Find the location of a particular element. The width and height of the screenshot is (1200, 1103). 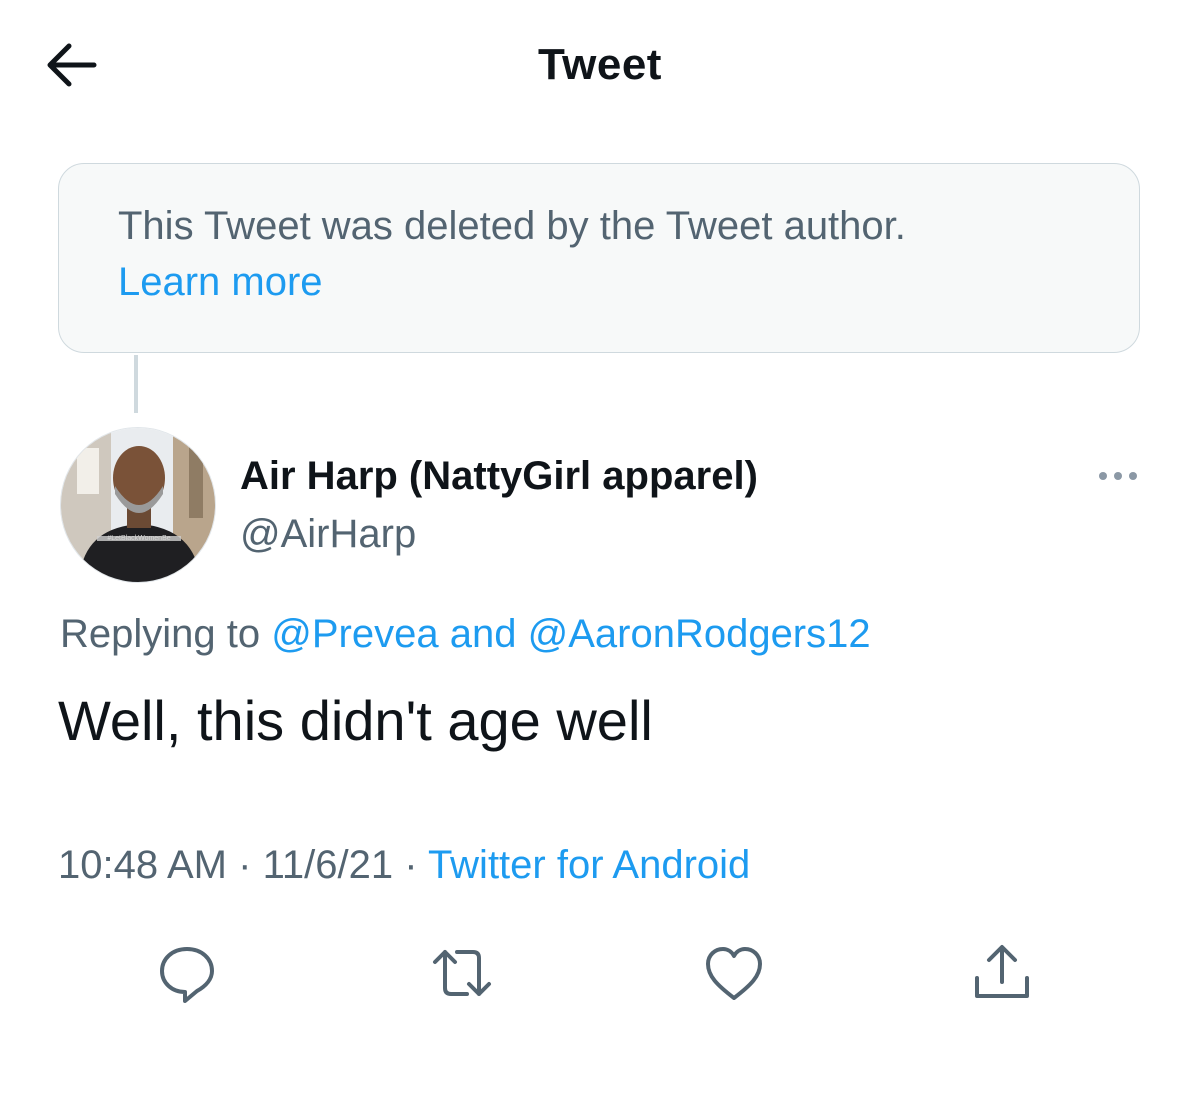

replying-to-line: Replying to @Prevea and @AaronRodgers12 is located at coordinates (465, 634).